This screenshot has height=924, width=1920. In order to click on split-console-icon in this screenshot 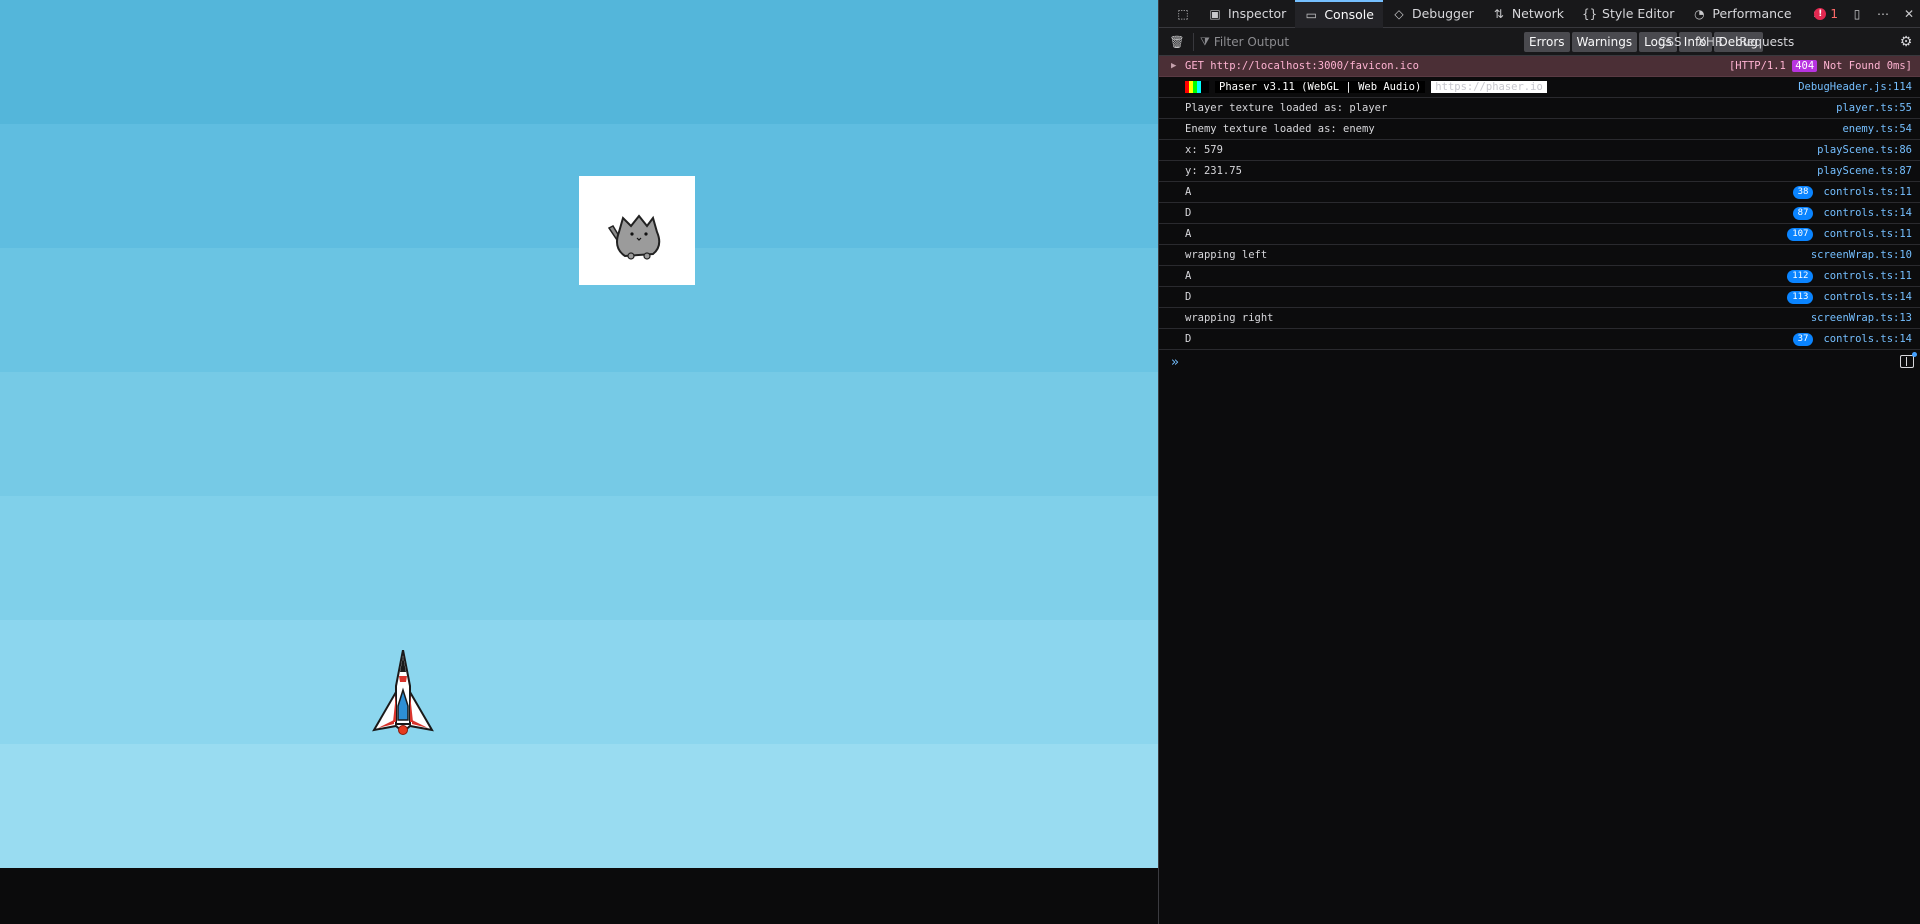, I will do `click(1908, 360)`.